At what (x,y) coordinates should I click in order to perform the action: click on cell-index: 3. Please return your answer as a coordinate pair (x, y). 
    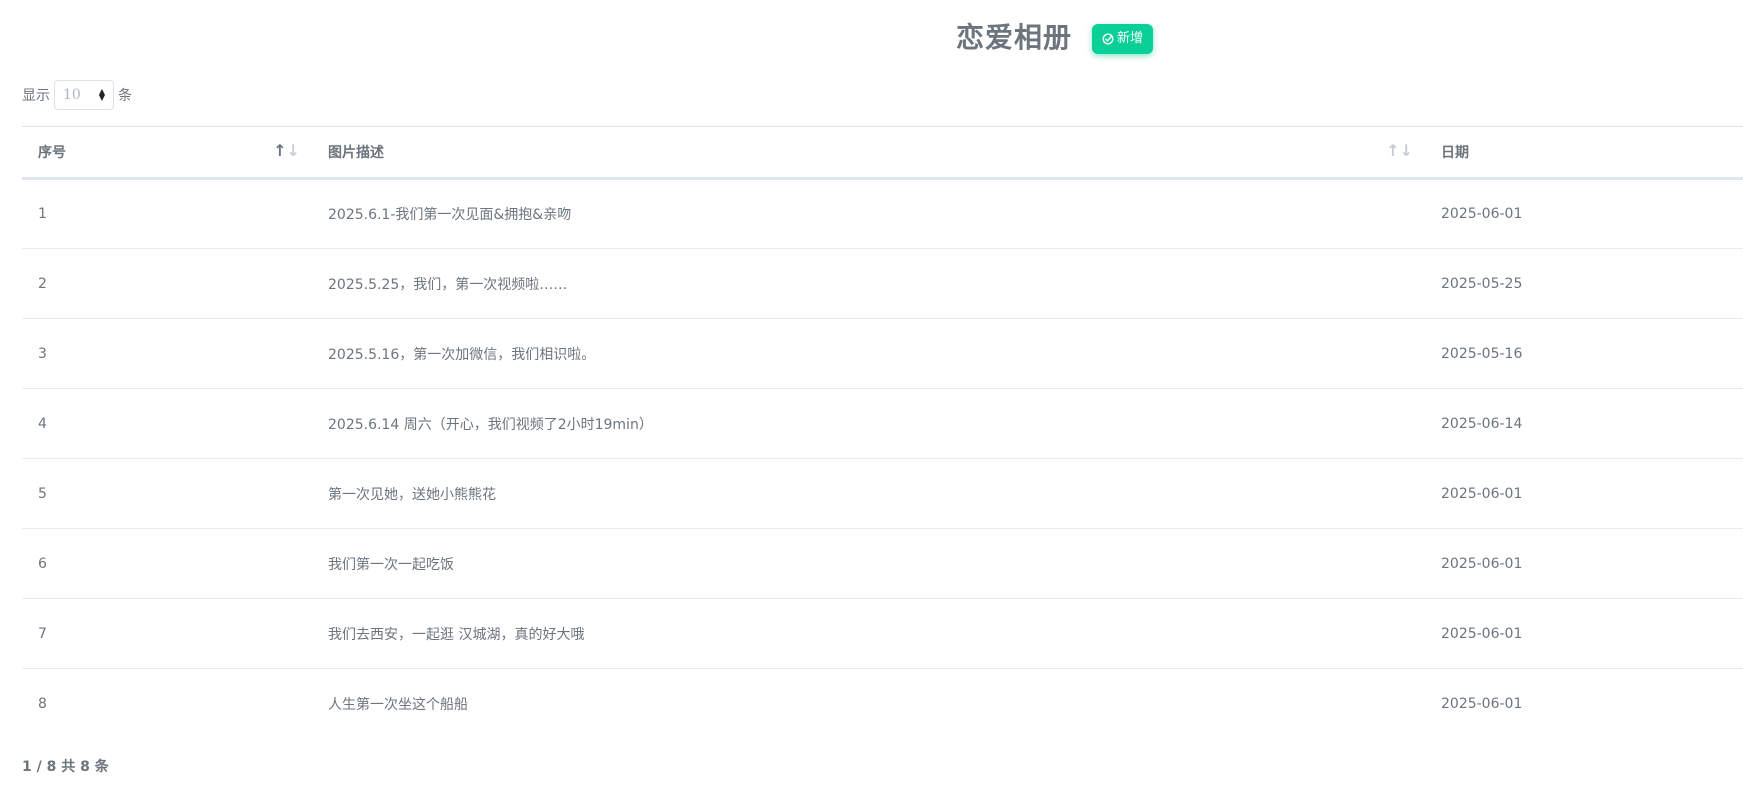
    Looking at the image, I should click on (167, 353).